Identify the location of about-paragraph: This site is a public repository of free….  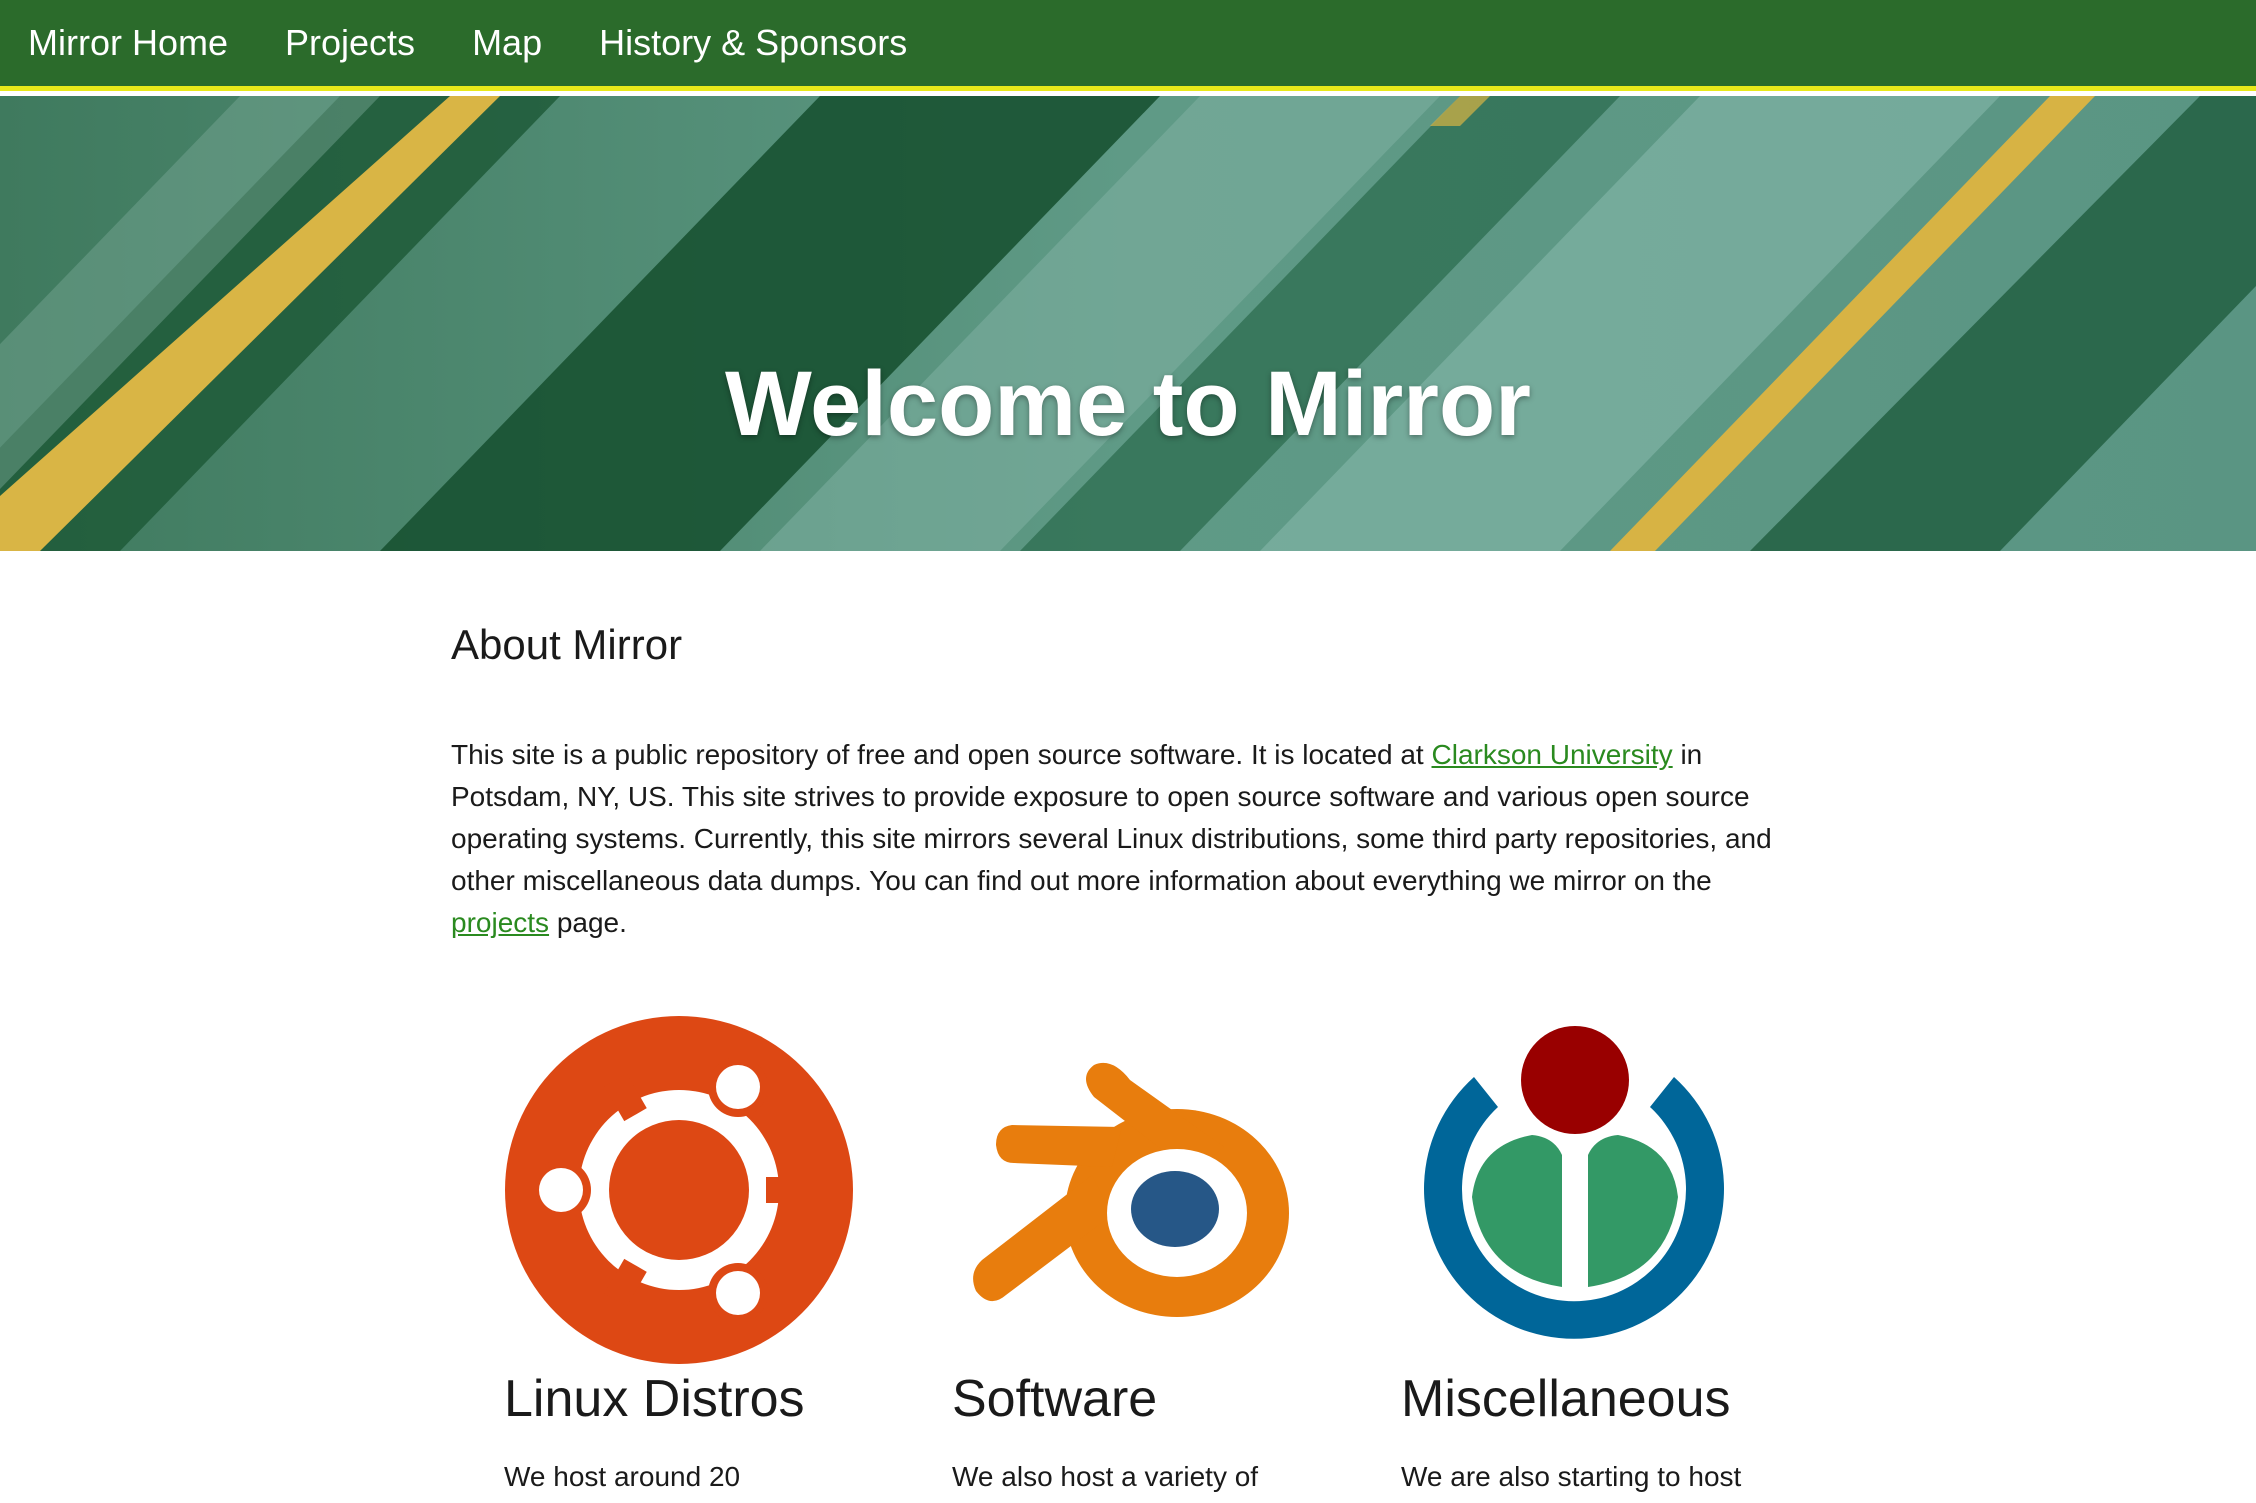
(1131, 839).